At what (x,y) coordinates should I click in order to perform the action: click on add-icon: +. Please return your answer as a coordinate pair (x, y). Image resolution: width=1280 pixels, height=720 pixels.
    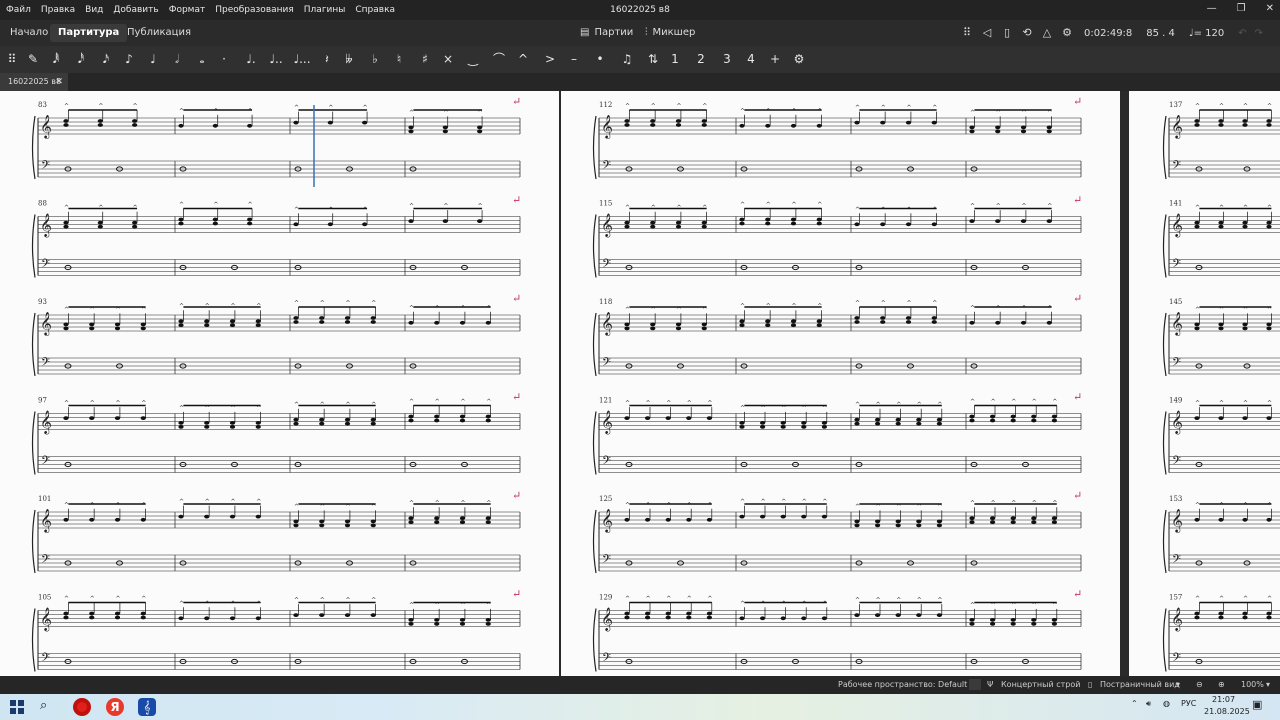
    Looking at the image, I should click on (775, 59).